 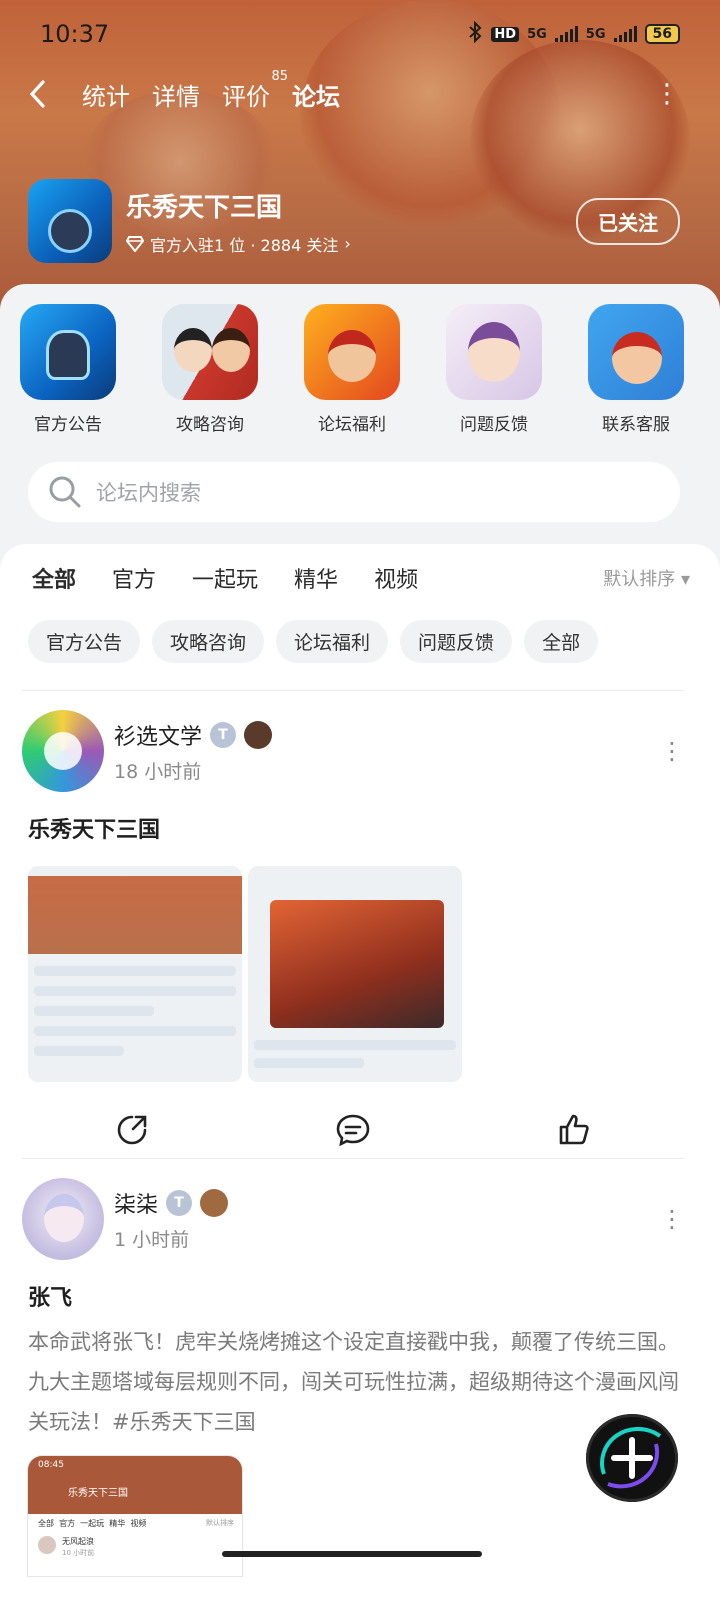 What do you see at coordinates (246, 96) in the screenshot?
I see `tab-reviews-label: 评价` at bounding box center [246, 96].